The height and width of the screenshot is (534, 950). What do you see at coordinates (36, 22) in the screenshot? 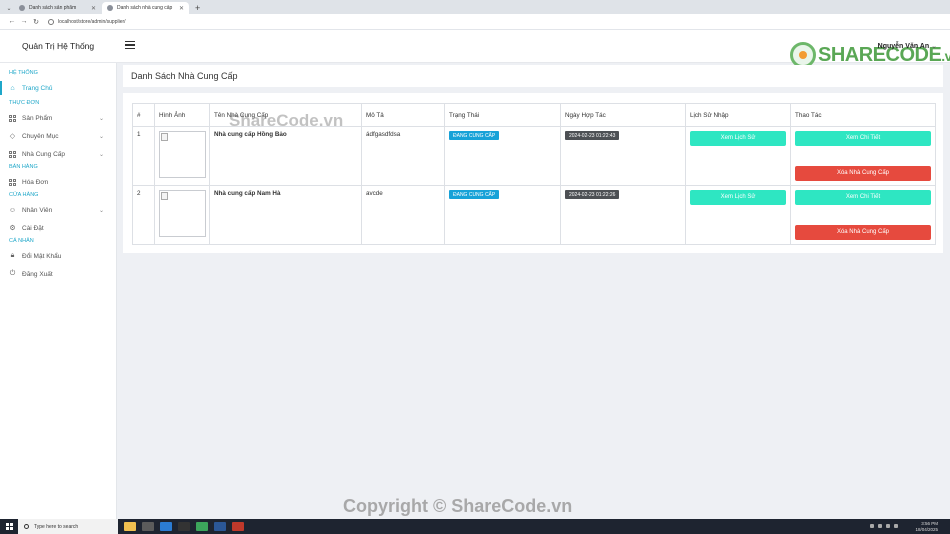
I see `reload-icon: ↻` at bounding box center [36, 22].